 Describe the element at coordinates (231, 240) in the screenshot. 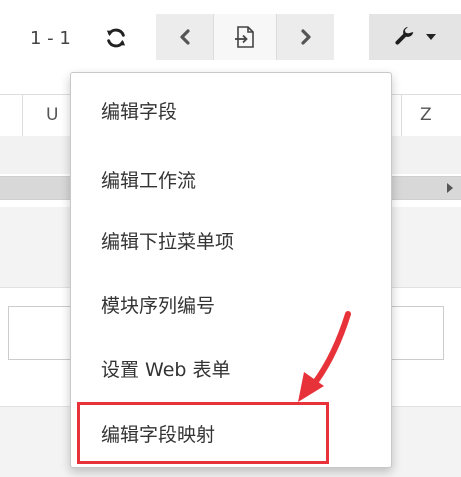

I see `menu-item-edit-picklist: 编辑下拉菜单项` at that location.